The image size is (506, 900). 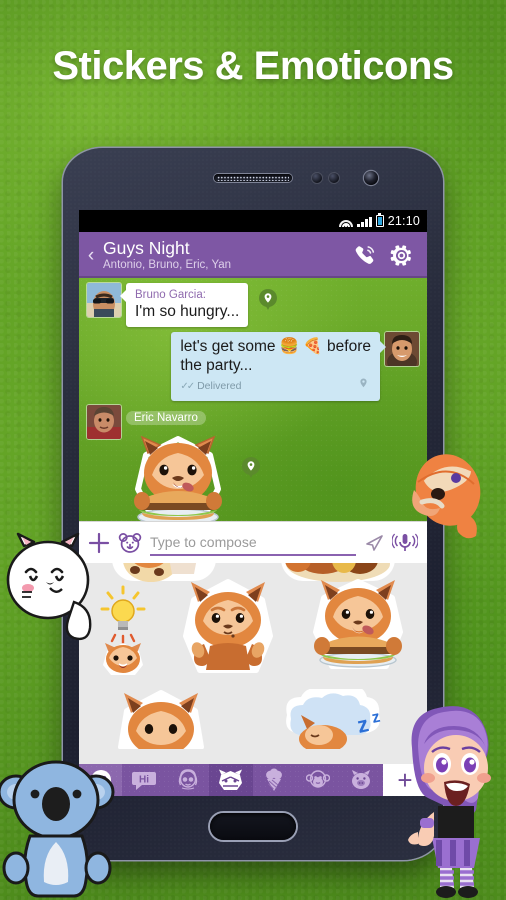 What do you see at coordinates (275, 386) in the screenshot?
I see `message-status-row: ✓✓ Delivered` at bounding box center [275, 386].